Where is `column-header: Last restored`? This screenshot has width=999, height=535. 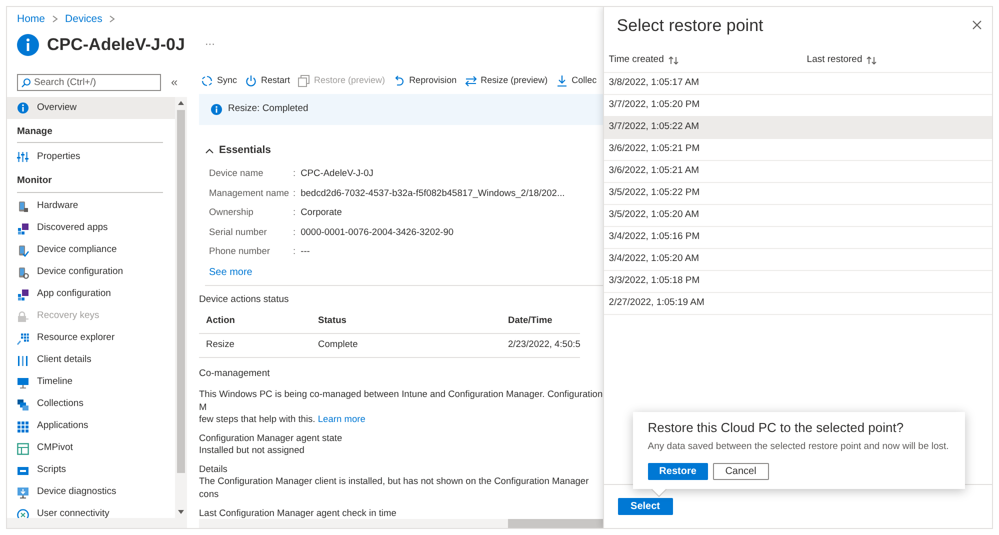
column-header: Last restored is located at coordinates (899, 60).